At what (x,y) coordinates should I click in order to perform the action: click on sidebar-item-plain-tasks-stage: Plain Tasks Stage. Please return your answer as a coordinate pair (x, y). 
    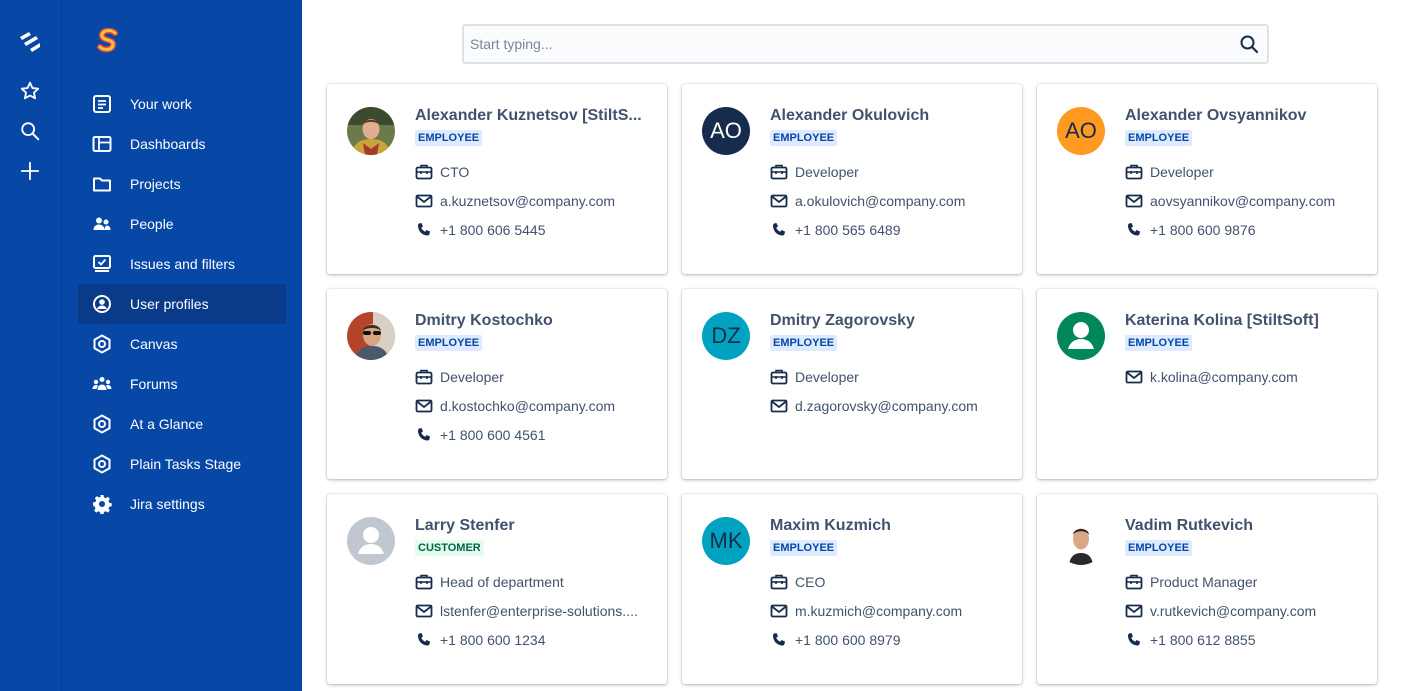
    Looking at the image, I should click on (182, 464).